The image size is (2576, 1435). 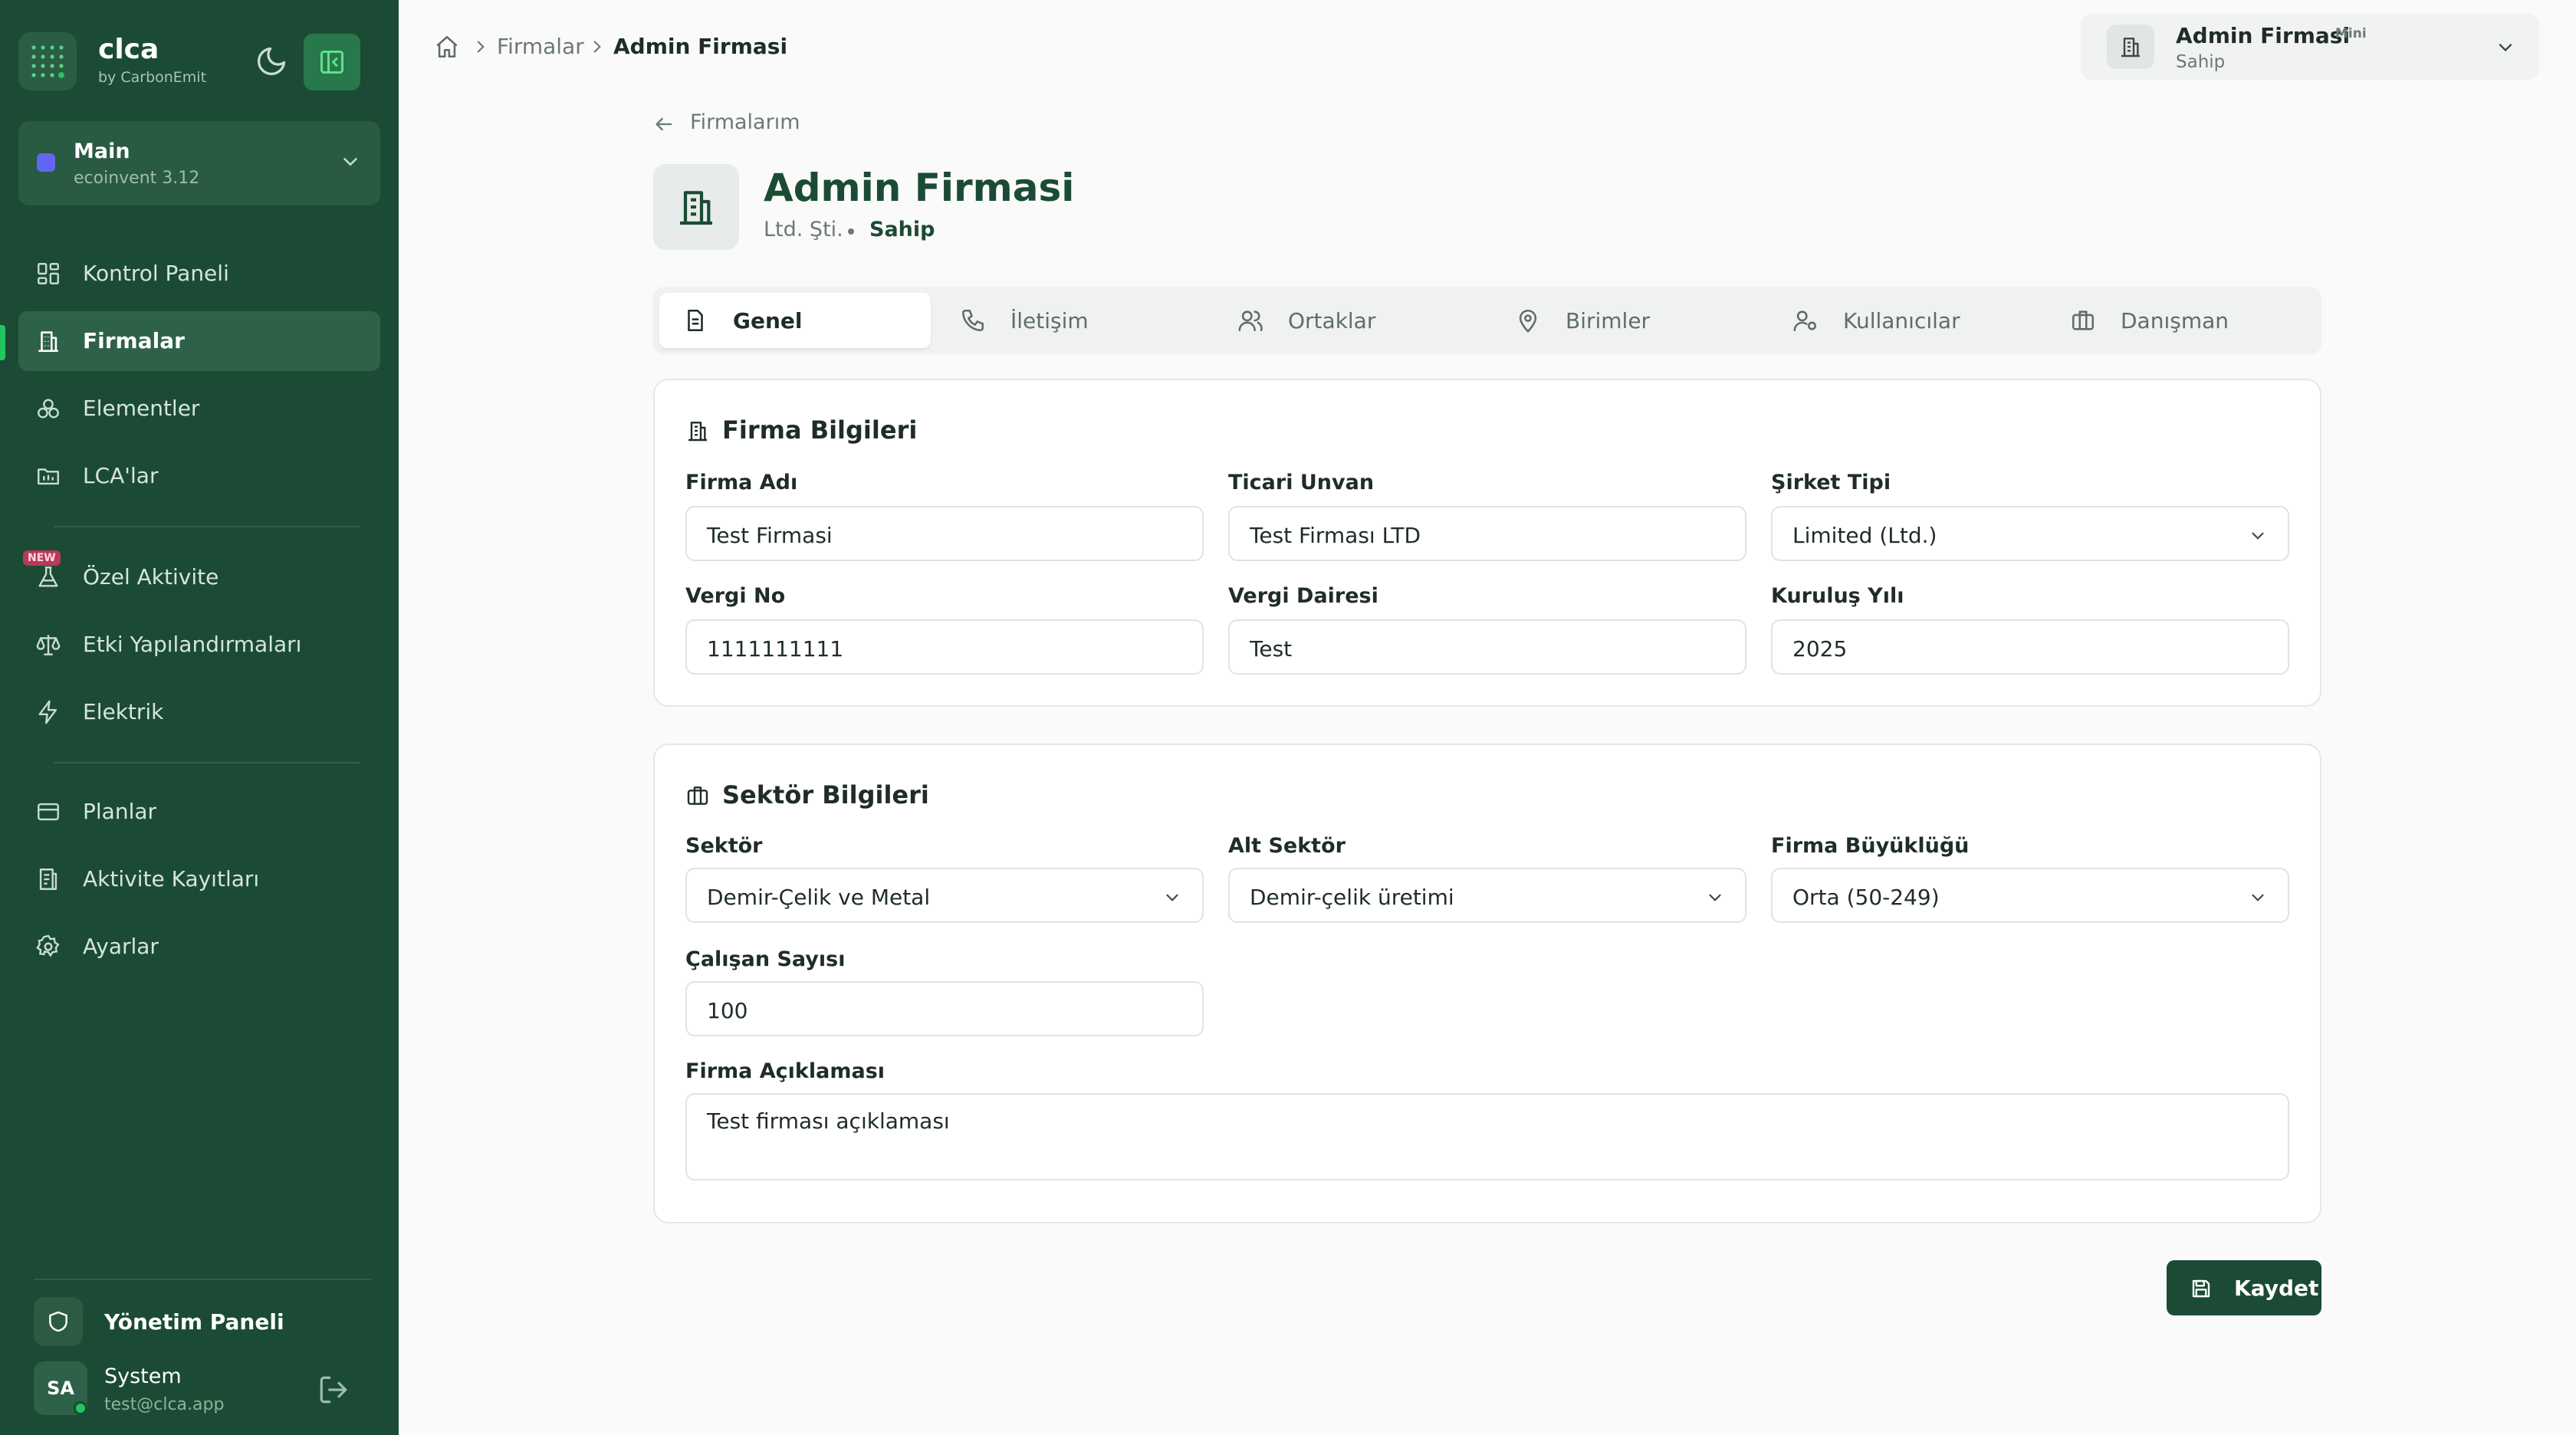 What do you see at coordinates (123, 711) in the screenshot?
I see `sidebar-item-label: Elektrik` at bounding box center [123, 711].